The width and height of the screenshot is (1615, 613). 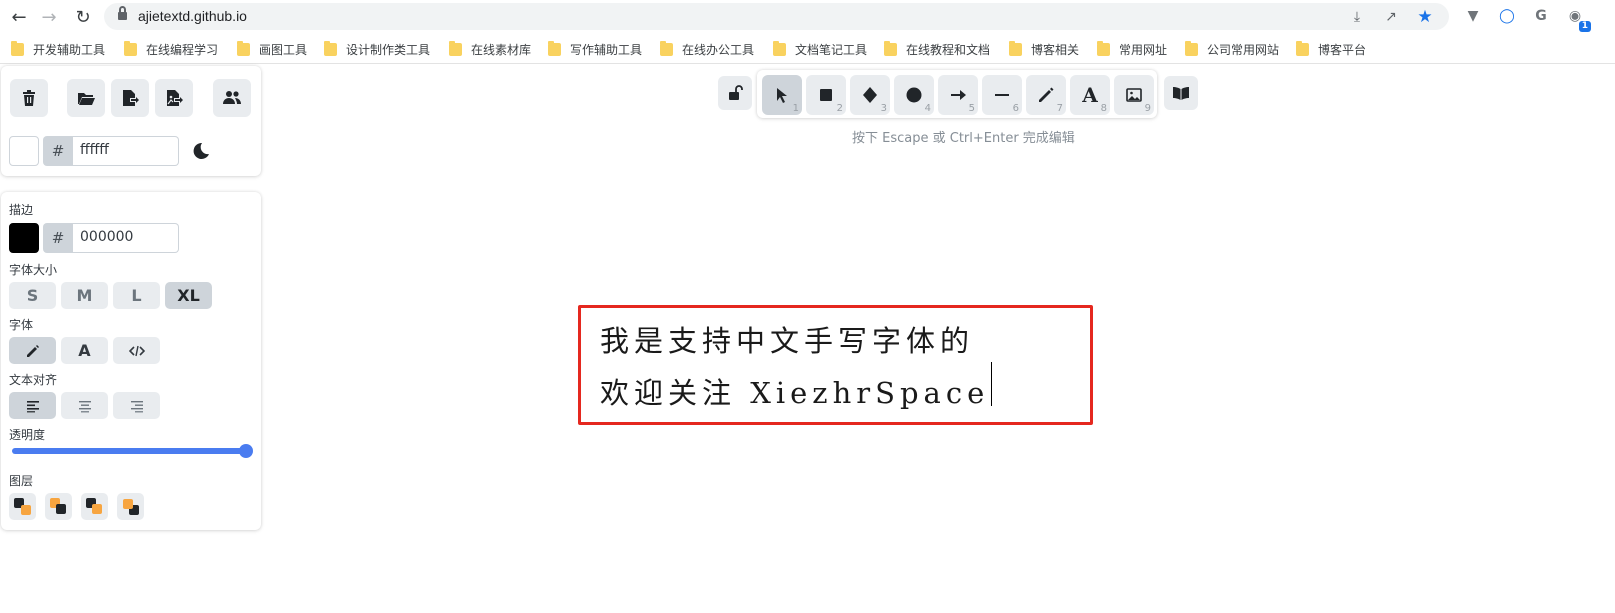 I want to click on bookmark-folder: 文档笔记工具, so click(x=820, y=49).